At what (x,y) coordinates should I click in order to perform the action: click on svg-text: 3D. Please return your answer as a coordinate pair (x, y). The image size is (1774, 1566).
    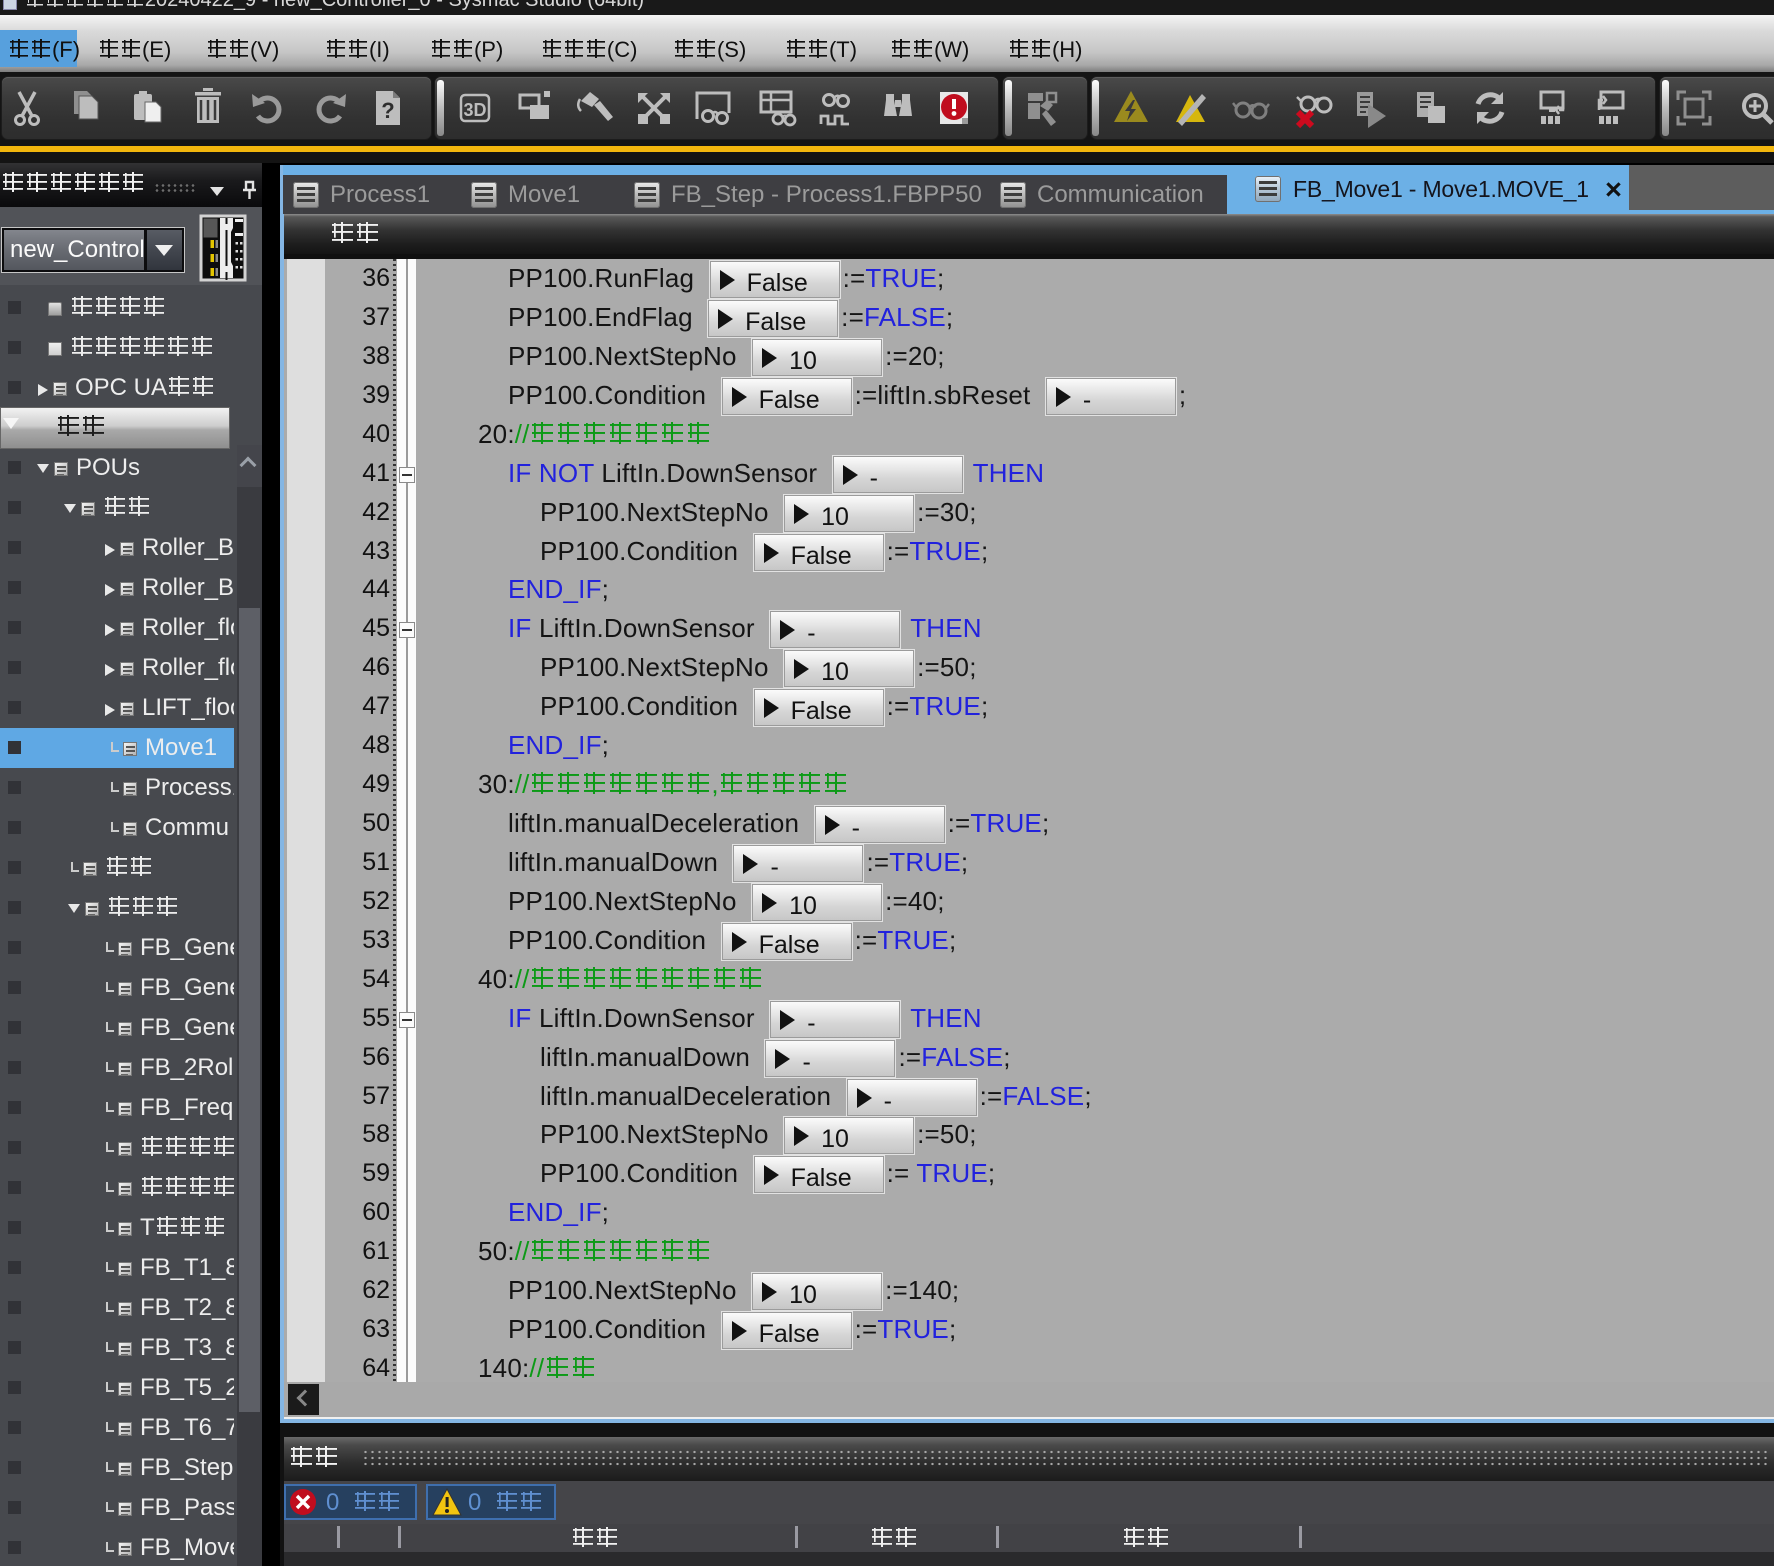
    Looking at the image, I should click on (474, 110).